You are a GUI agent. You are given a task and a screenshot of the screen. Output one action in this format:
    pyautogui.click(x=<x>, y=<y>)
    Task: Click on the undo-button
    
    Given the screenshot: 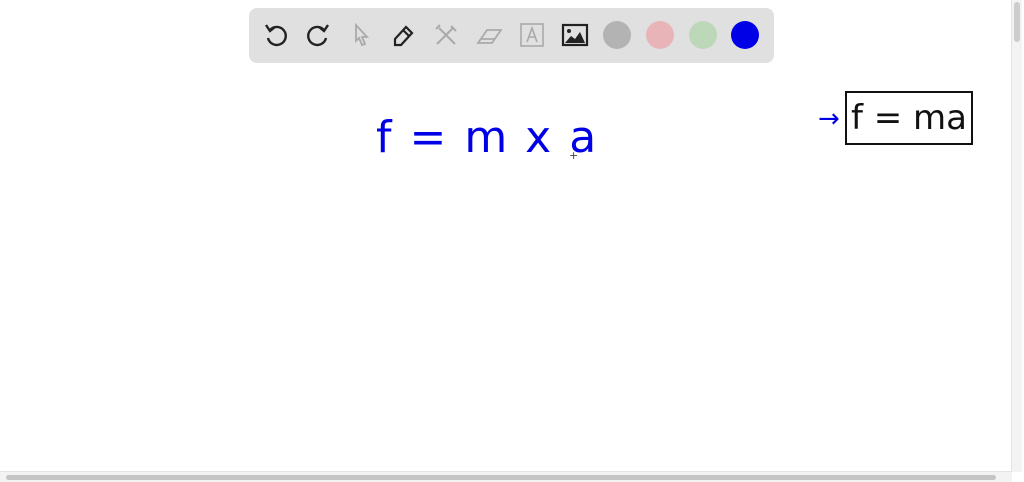 What is the action you would take?
    pyautogui.click(x=276, y=35)
    